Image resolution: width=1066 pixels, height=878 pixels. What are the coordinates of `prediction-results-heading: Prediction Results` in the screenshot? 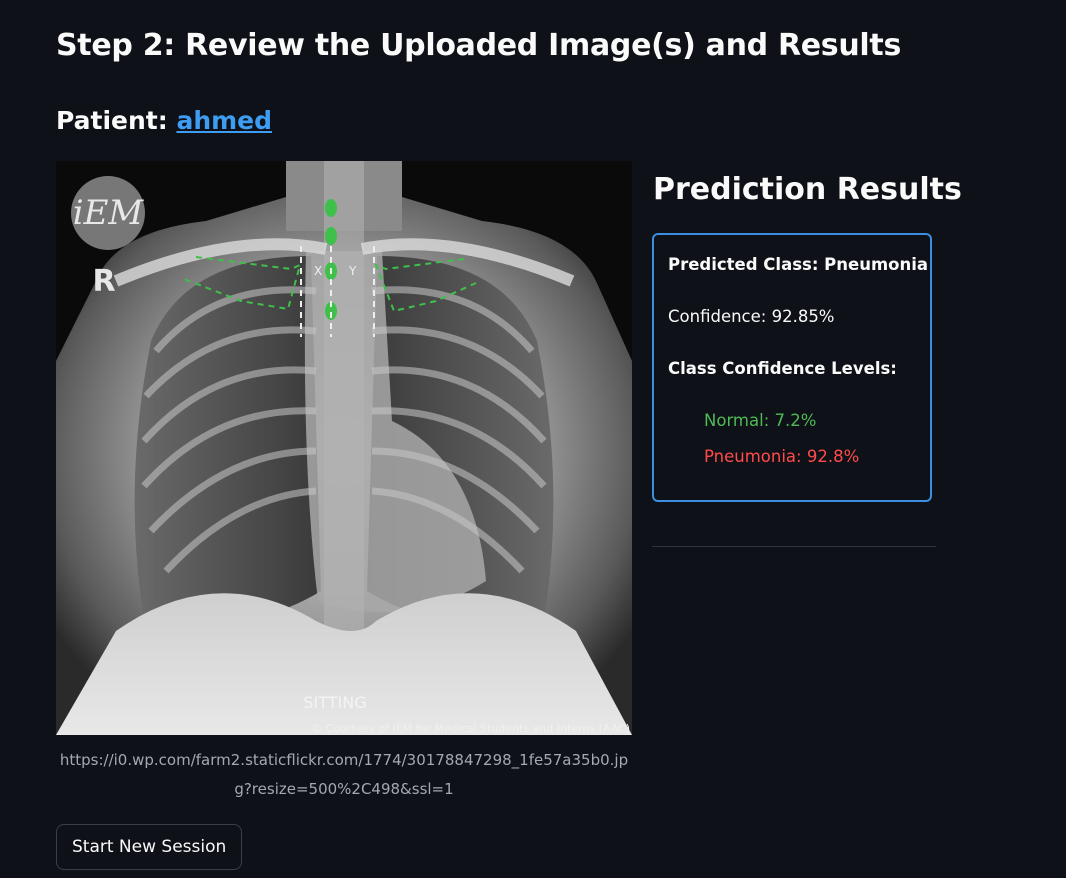 It's located at (807, 189).